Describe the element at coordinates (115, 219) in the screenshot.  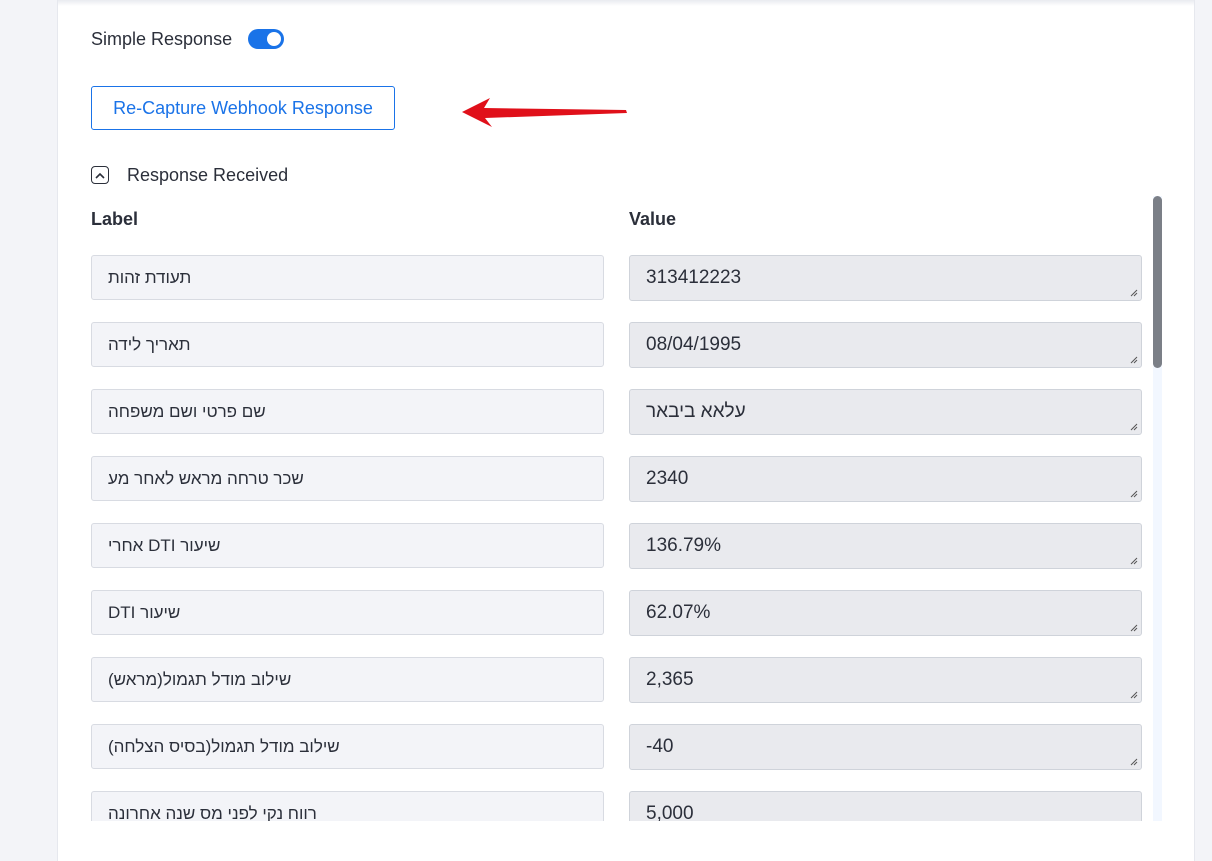
I see `label-column-header: Label` at that location.